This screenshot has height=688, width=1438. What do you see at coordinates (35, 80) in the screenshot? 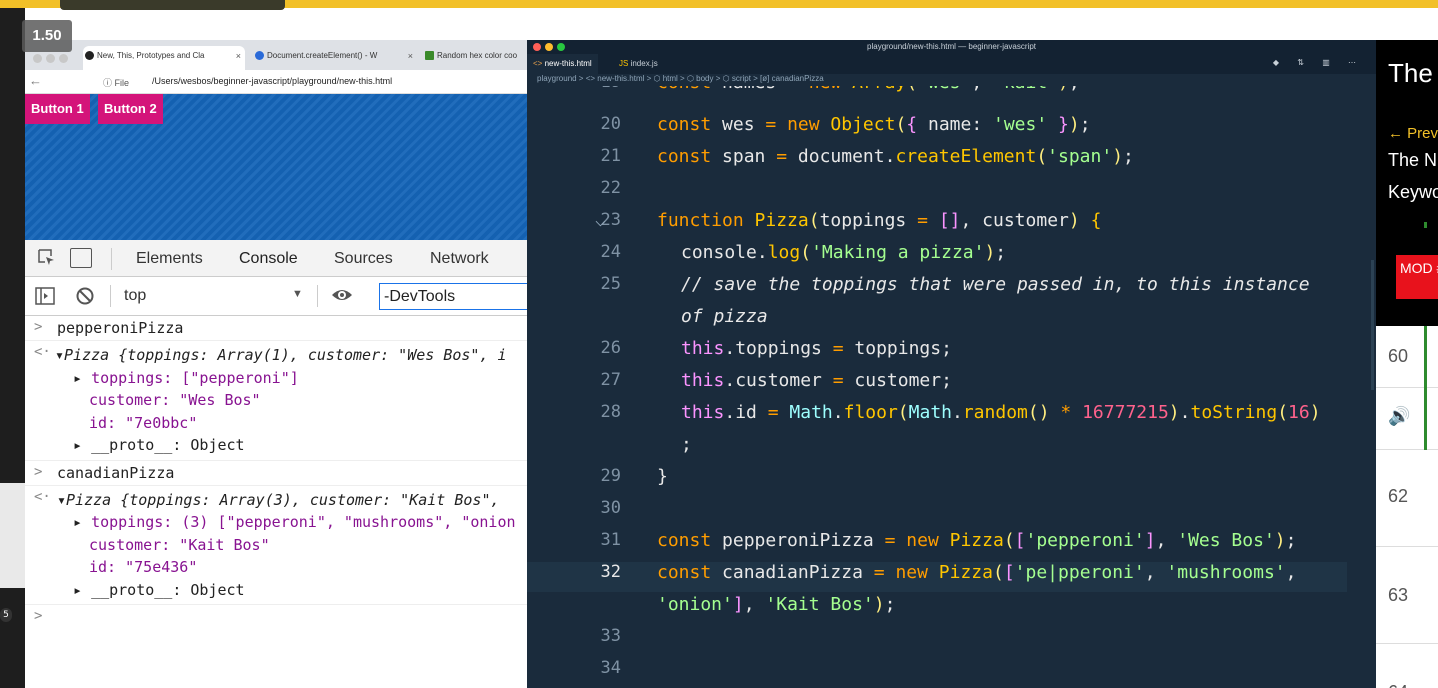
I see `back-arrow-icon: ←` at bounding box center [35, 80].